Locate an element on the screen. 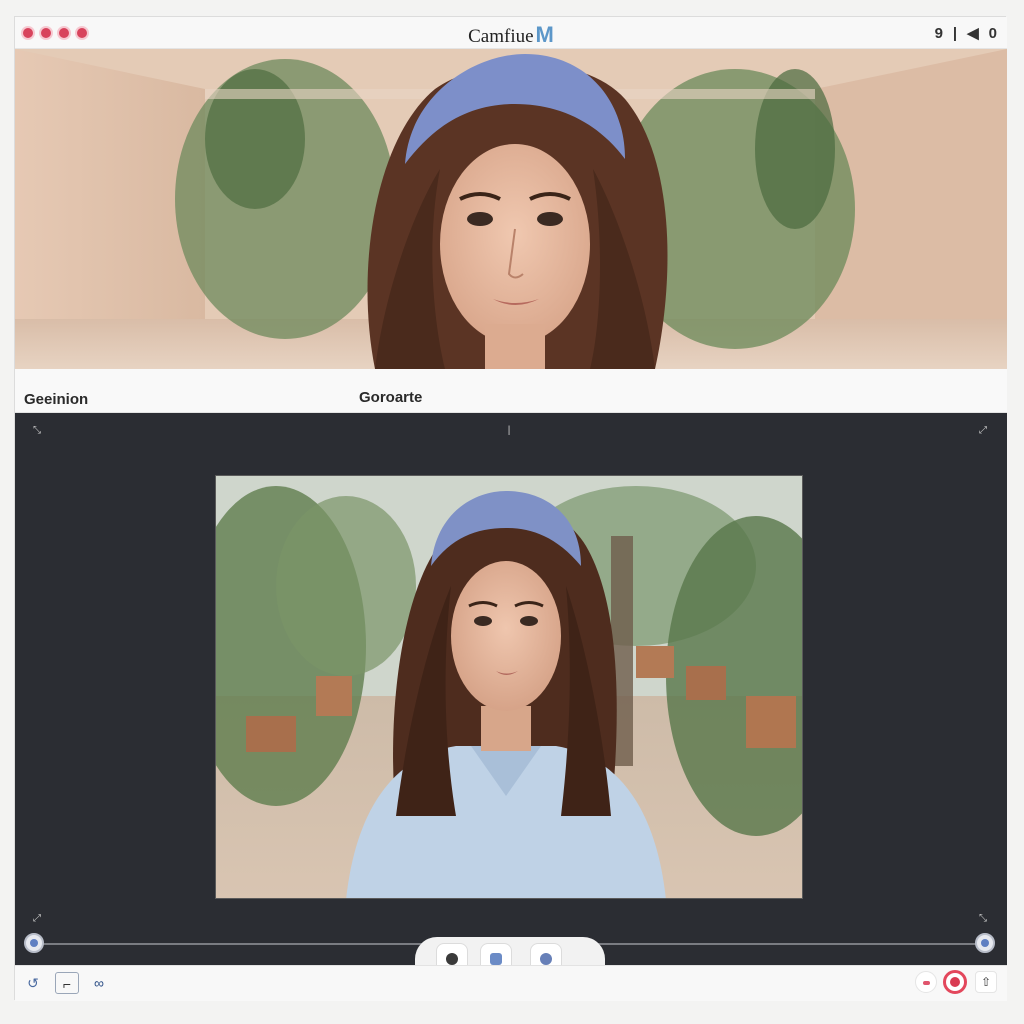  options-icon: 0 is located at coordinates (993, 33).